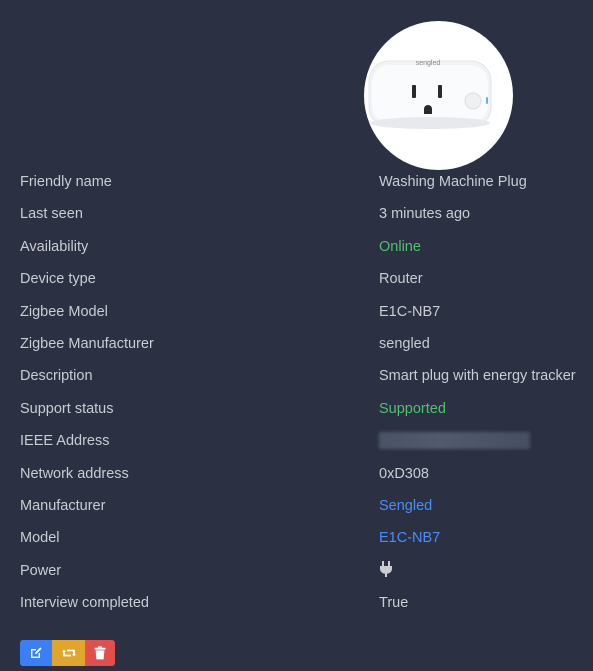  I want to click on interview-completed-value: True, so click(394, 603).